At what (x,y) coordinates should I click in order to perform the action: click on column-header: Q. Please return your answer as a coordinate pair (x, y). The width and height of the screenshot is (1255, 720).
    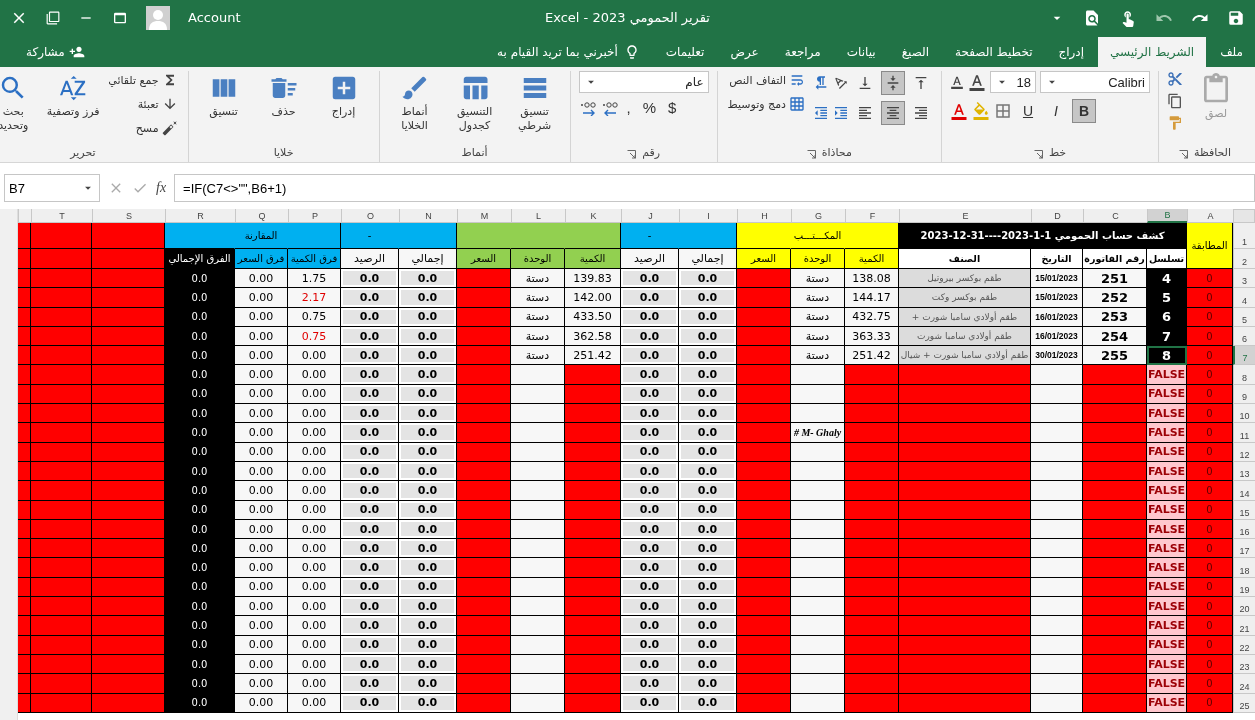
    Looking at the image, I should click on (261, 216).